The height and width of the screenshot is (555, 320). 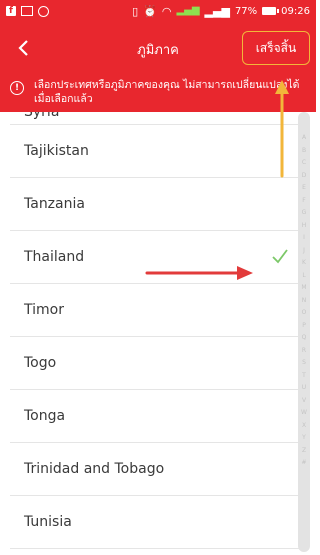 I want to click on index-letter: E, so click(x=304, y=188).